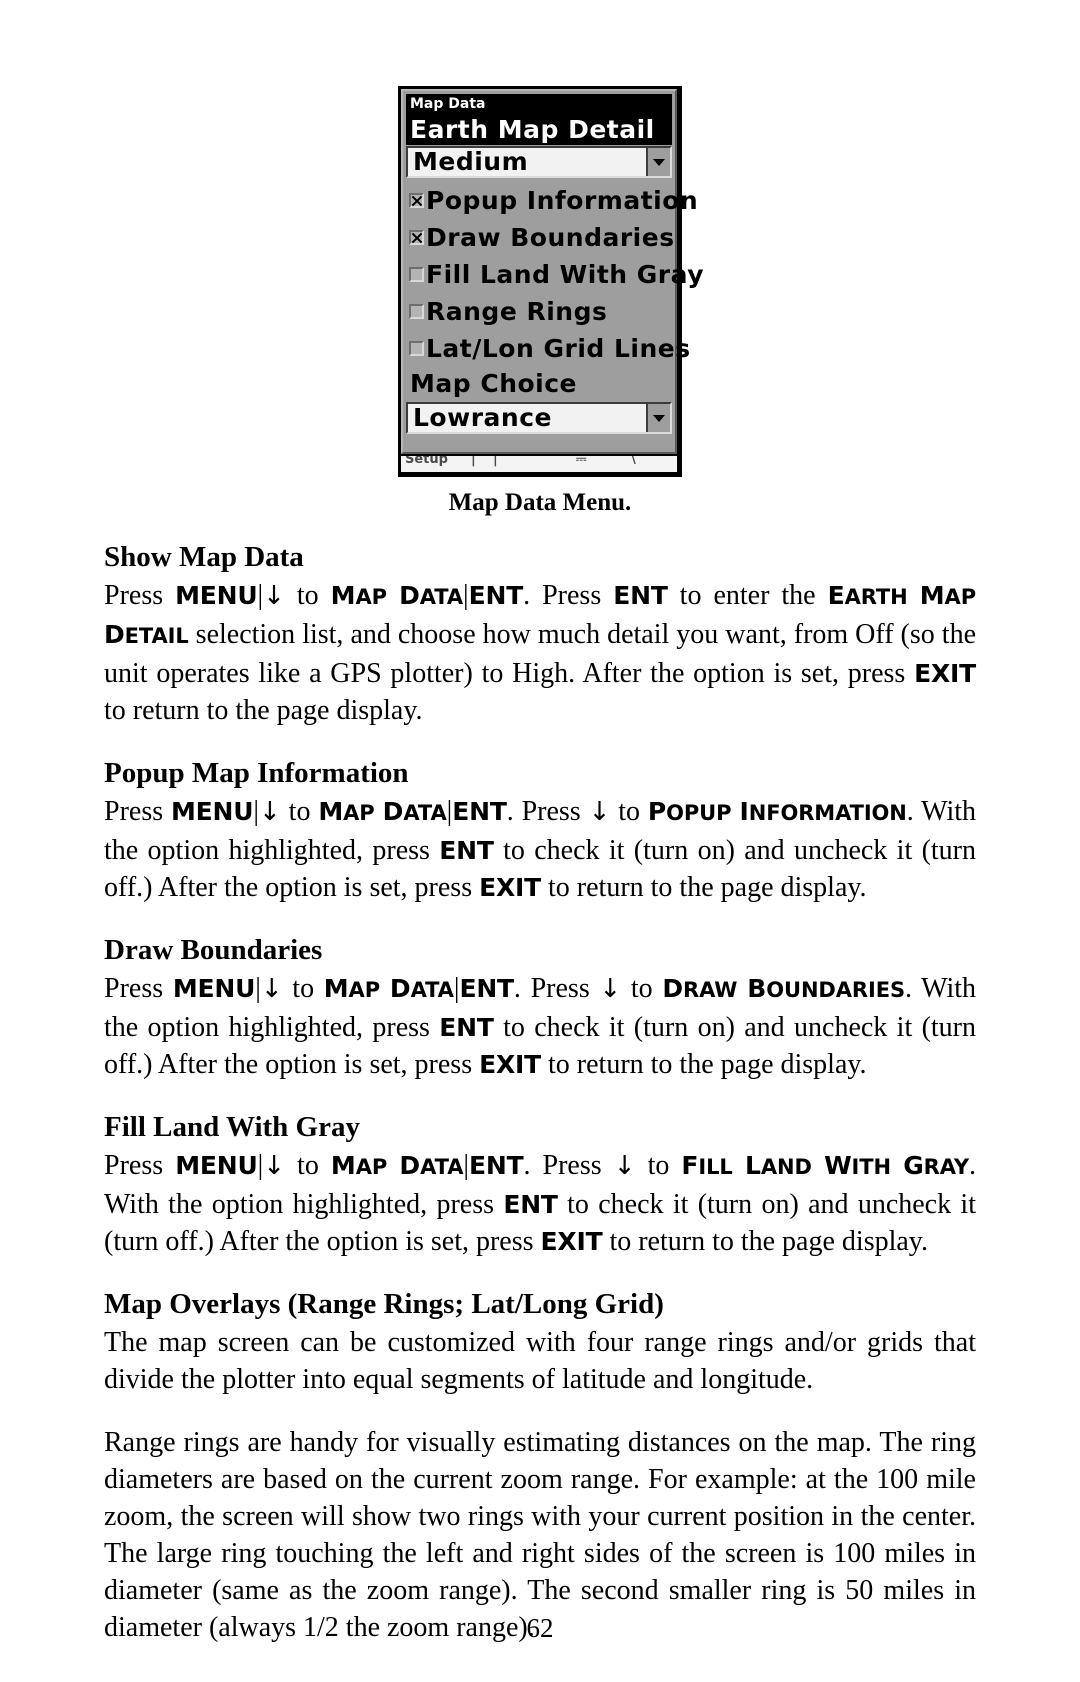 This screenshot has width=1080, height=1682. What do you see at coordinates (204, 557) in the screenshot?
I see `section-heading: Show Map Data` at bounding box center [204, 557].